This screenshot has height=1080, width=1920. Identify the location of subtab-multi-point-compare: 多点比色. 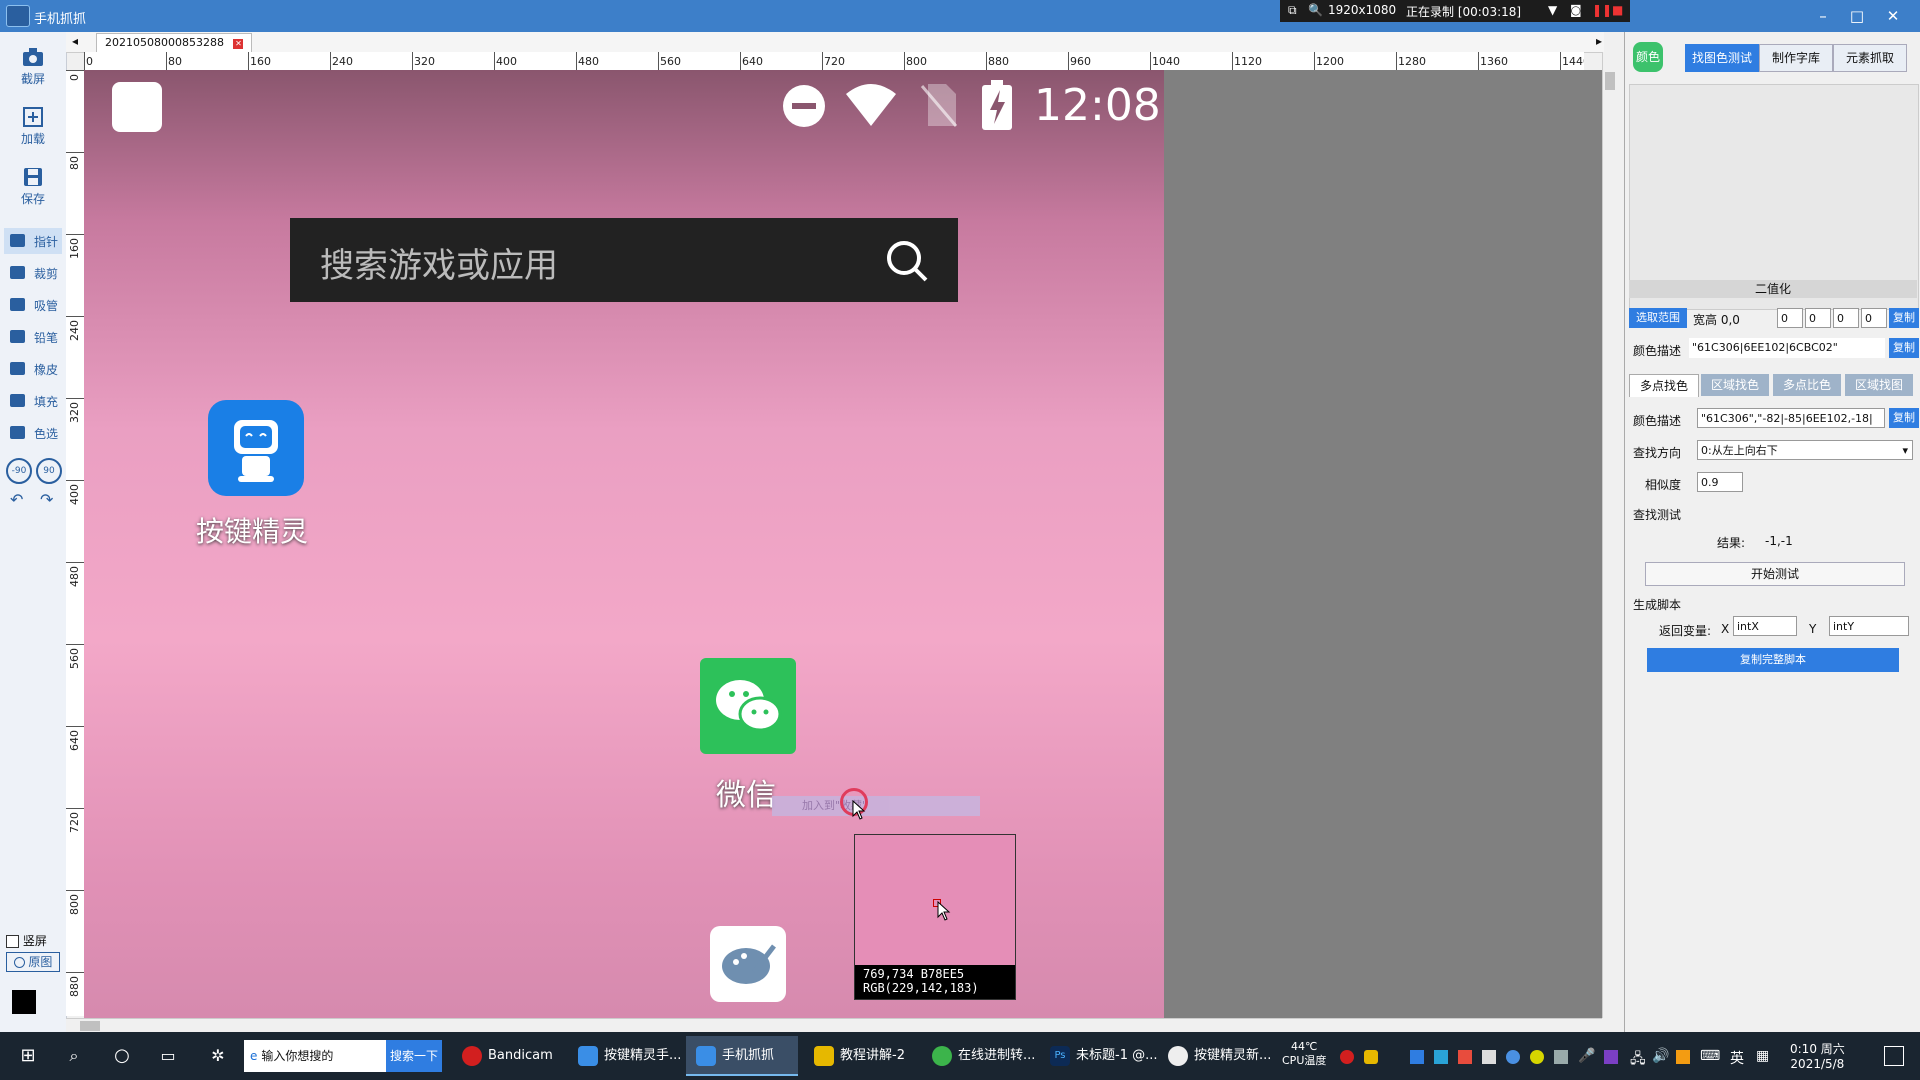
(1807, 385).